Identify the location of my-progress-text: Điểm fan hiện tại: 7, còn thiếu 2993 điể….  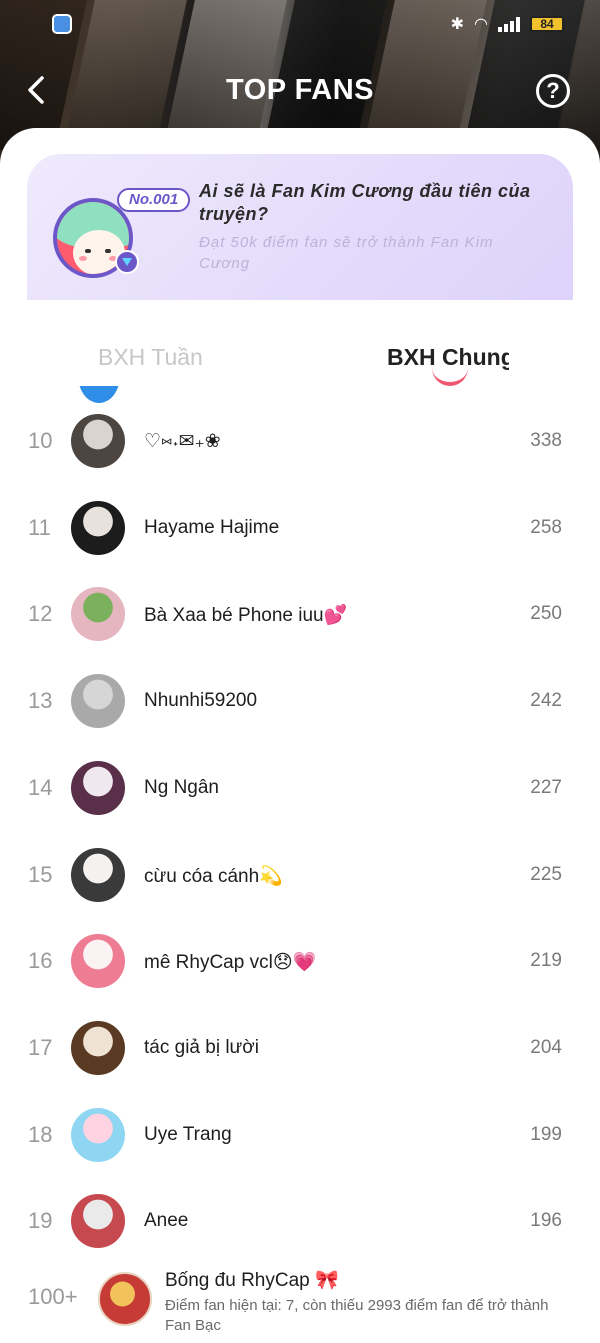
(357, 1315).